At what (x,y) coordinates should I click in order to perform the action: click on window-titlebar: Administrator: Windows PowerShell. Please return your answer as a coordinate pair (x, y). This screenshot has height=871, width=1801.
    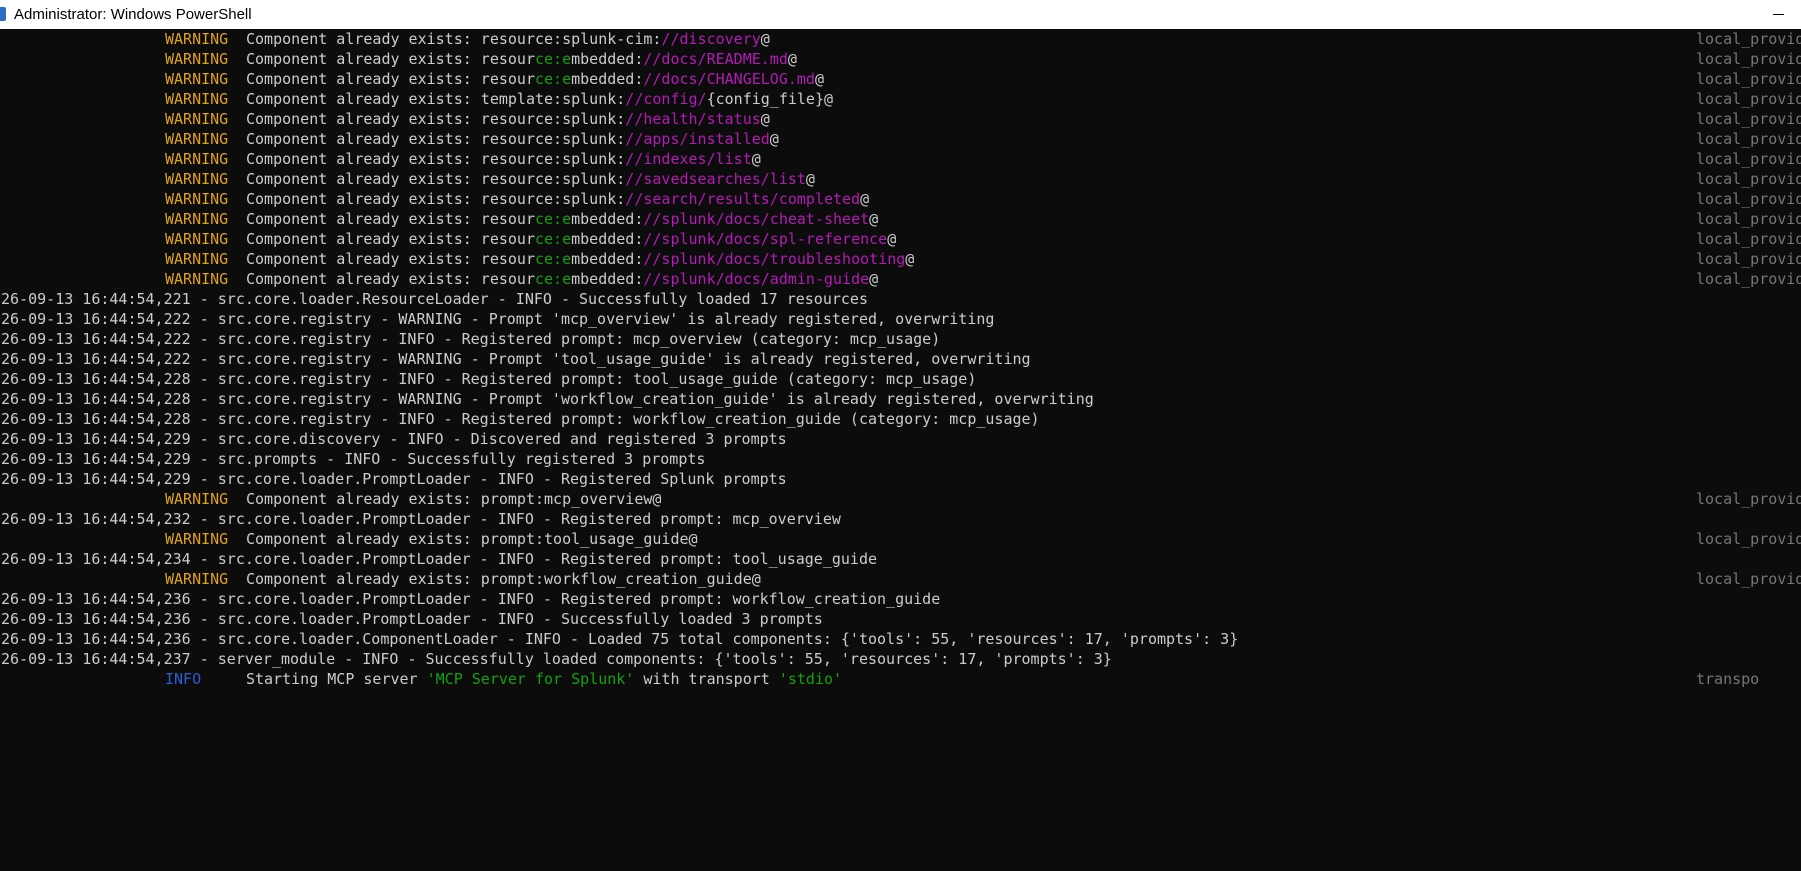
    Looking at the image, I should click on (900, 14).